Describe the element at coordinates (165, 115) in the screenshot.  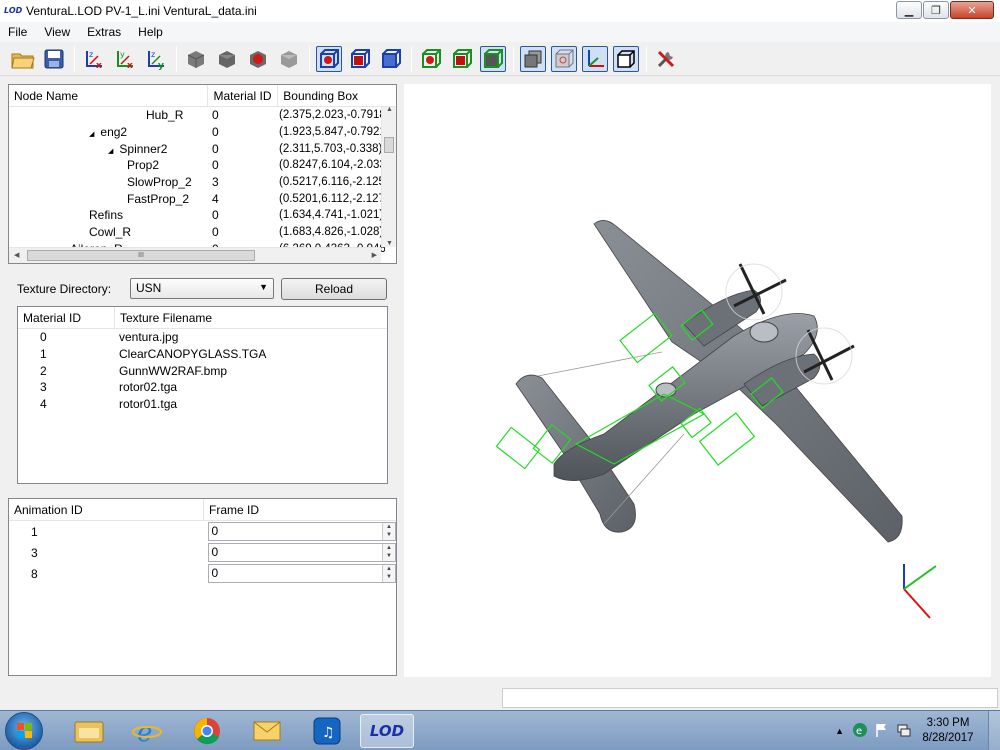
I see `tree-node-name: Hub_R` at that location.